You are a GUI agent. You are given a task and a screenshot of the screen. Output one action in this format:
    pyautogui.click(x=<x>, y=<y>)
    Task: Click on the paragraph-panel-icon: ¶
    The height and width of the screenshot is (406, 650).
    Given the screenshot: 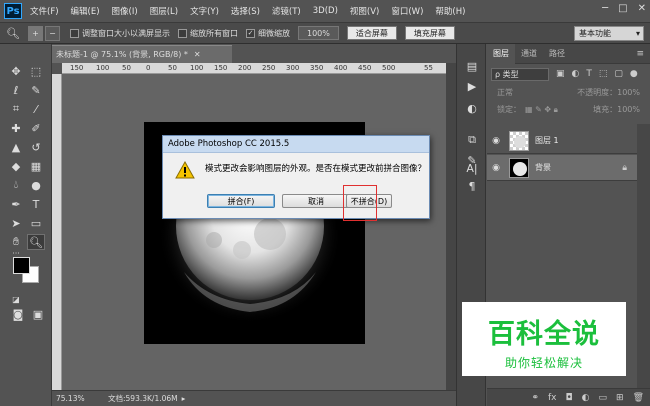 What is the action you would take?
    pyautogui.click(x=472, y=186)
    